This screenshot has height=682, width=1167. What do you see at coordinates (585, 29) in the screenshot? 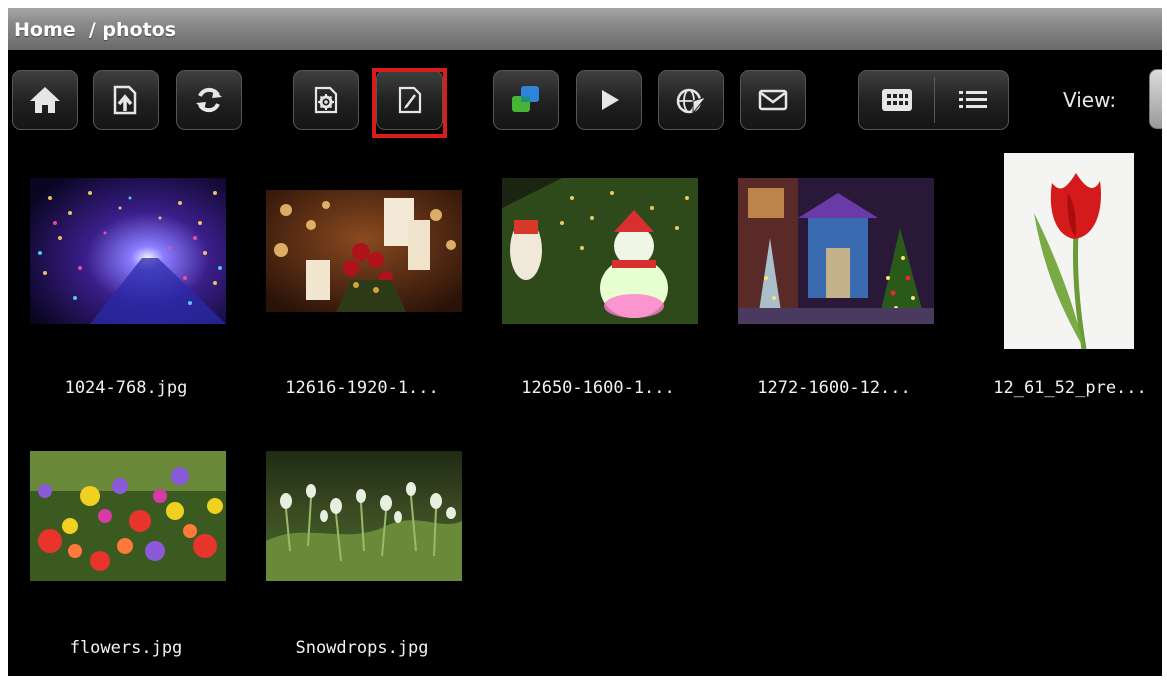
I see `title-bar: Home / photos` at bounding box center [585, 29].